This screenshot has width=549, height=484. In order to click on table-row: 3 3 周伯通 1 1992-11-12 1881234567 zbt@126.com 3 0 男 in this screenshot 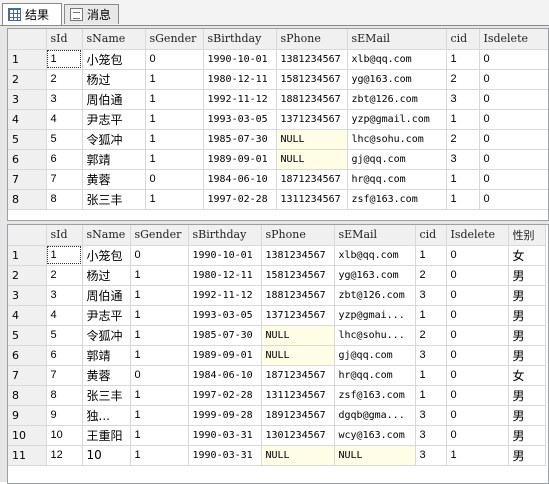, I will do `click(277, 295)`.